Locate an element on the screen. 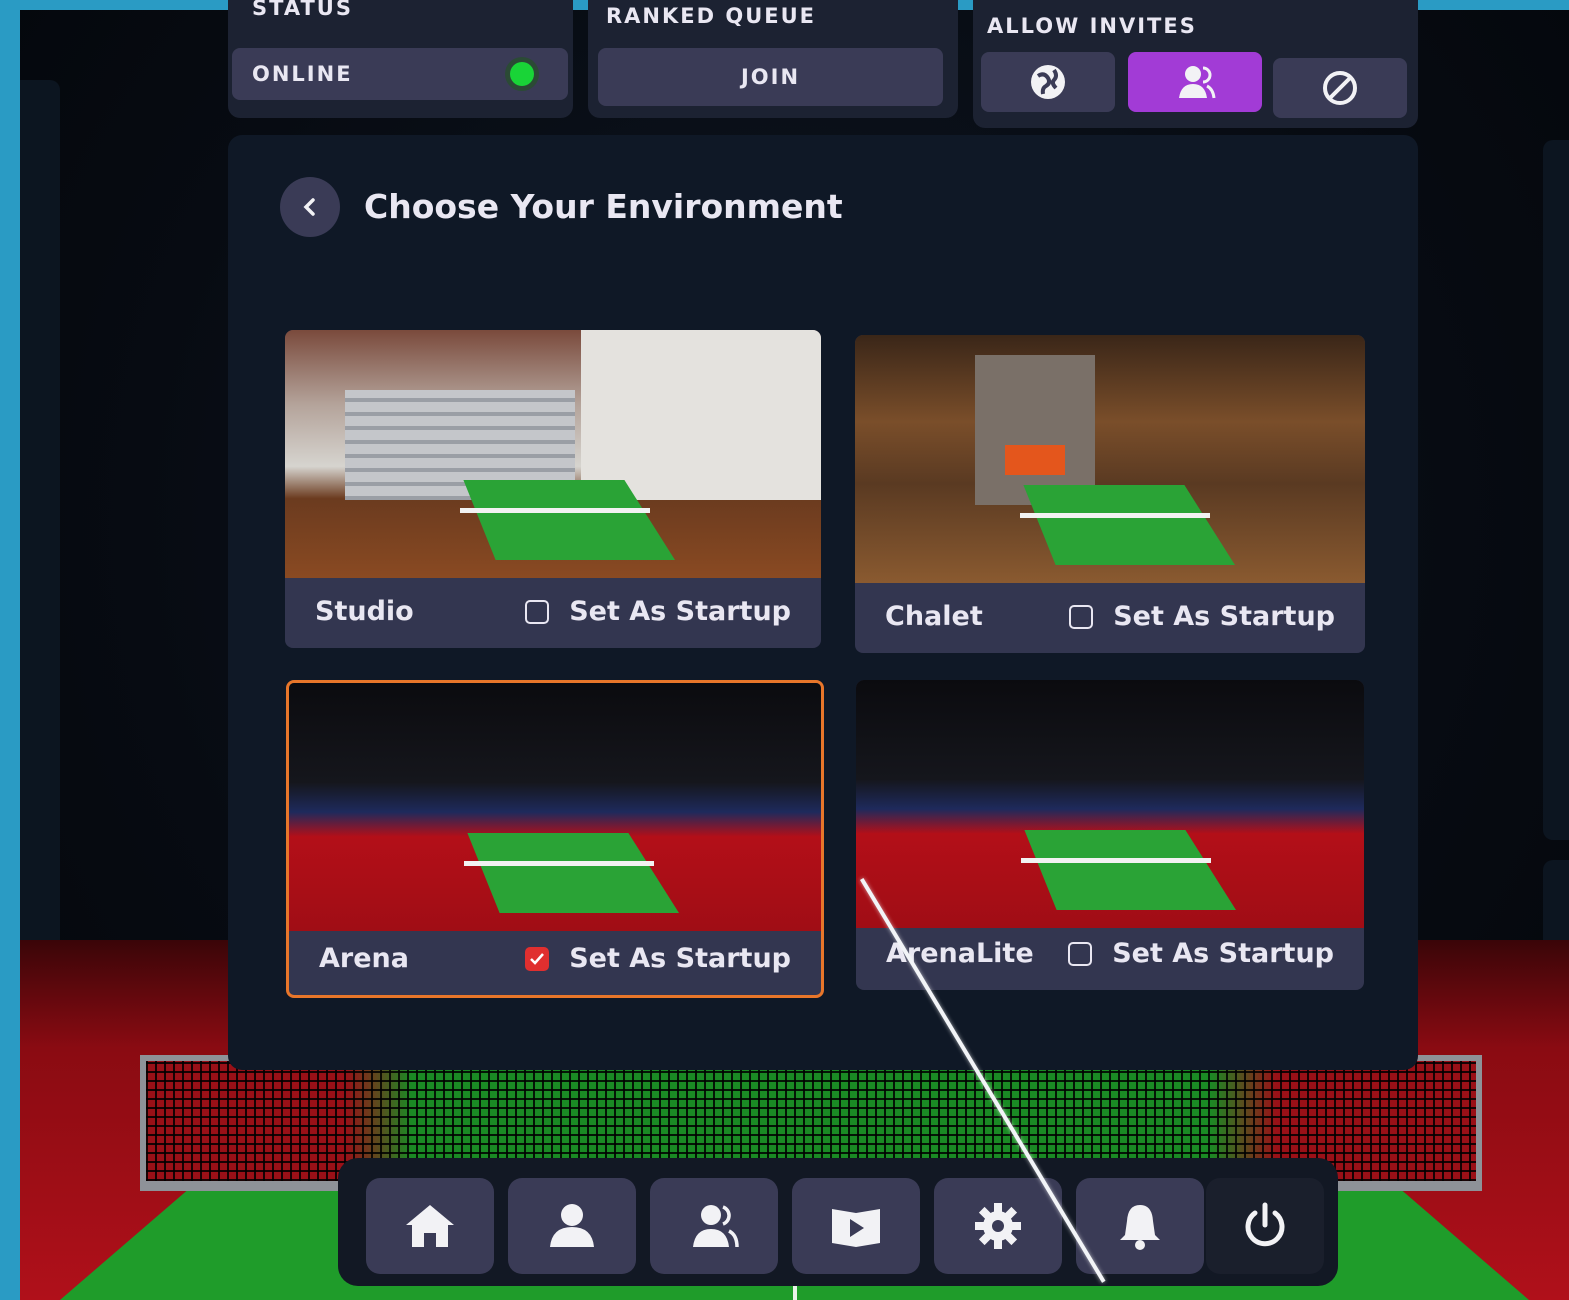  online-indicator-icon is located at coordinates (522, 74).